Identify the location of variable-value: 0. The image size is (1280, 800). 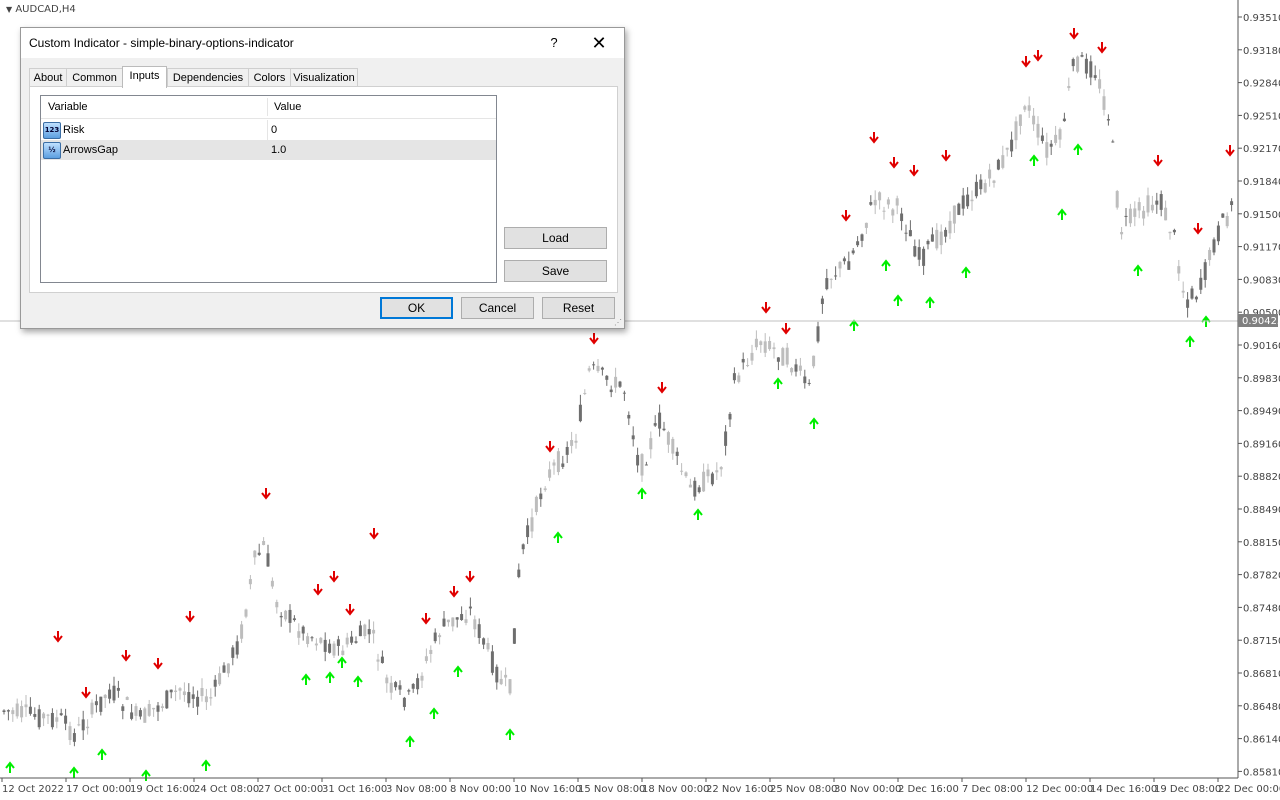
(274, 130).